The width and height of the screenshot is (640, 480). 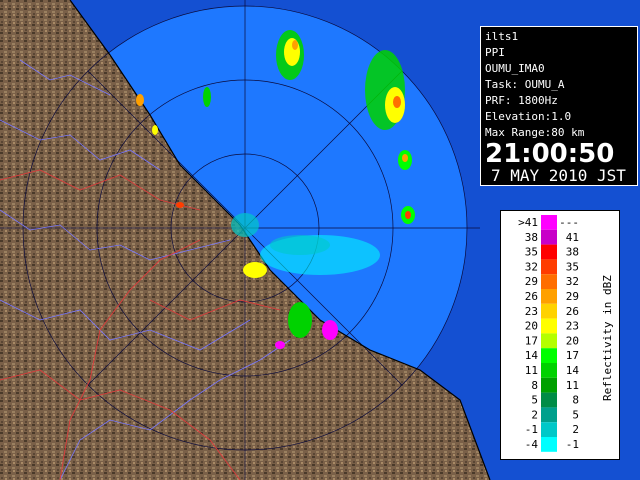 What do you see at coordinates (531, 237) in the screenshot?
I see `legend-lower-value: 38` at bounding box center [531, 237].